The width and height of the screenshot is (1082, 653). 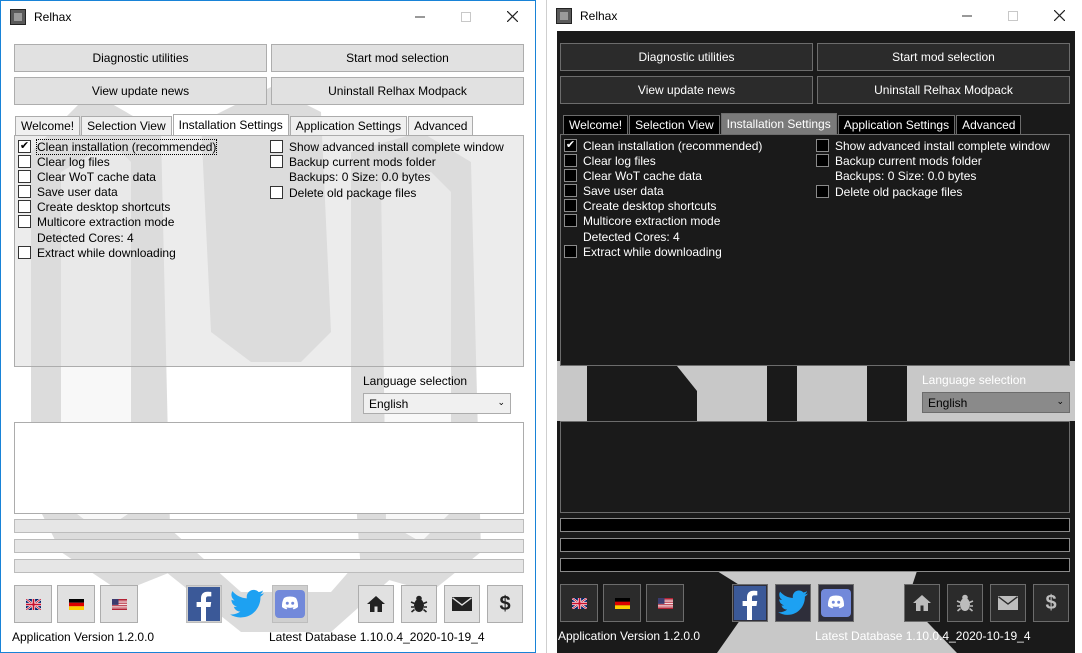 I want to click on donate-icon: $, so click(x=1051, y=602).